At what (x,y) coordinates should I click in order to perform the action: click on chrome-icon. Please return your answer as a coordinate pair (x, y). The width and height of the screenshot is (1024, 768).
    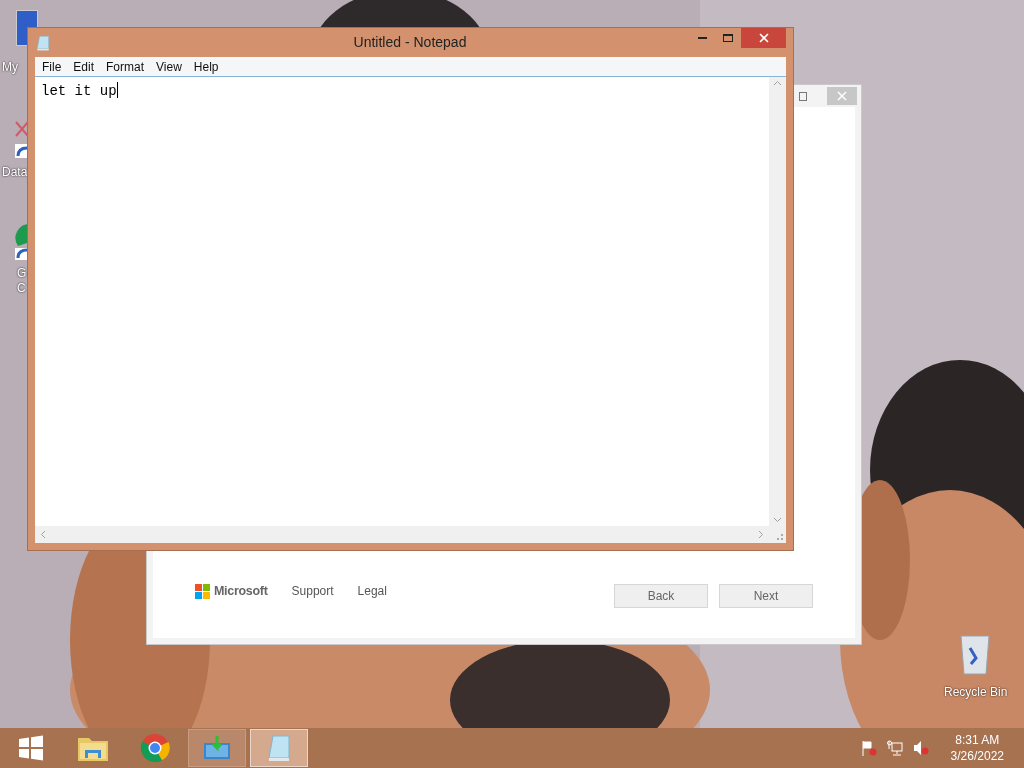
    Looking at the image, I should click on (155, 748).